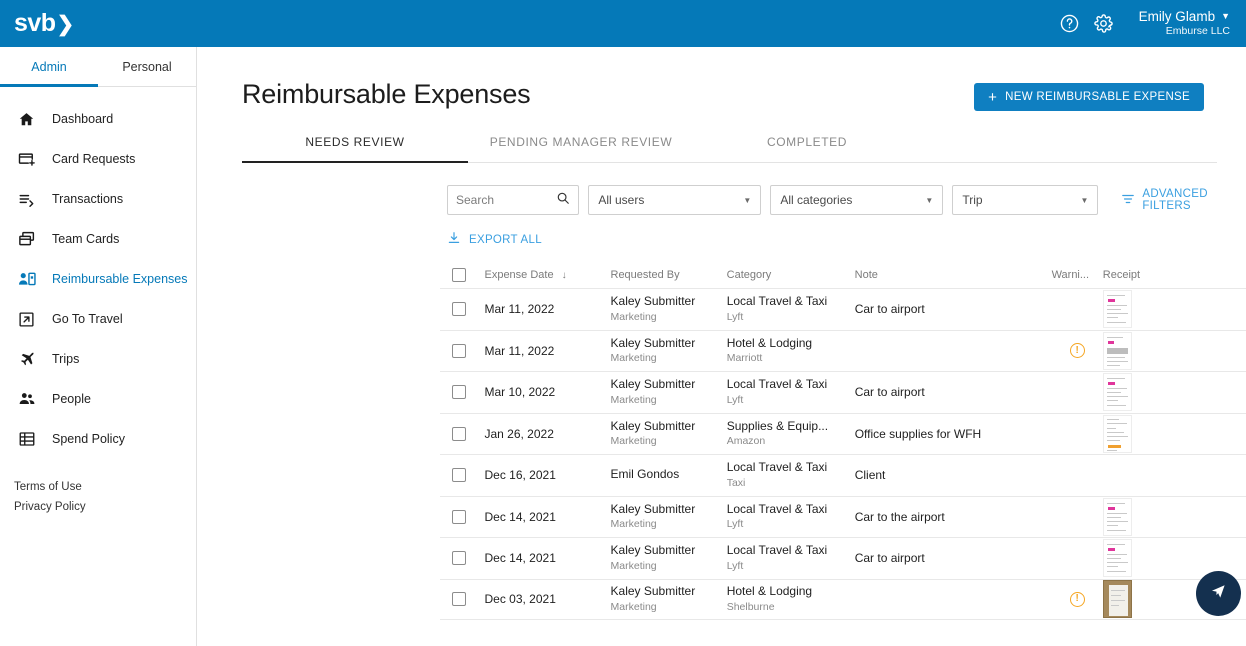 This screenshot has width=1246, height=646. I want to click on segment-tab-admin: Admin, so click(49, 67).